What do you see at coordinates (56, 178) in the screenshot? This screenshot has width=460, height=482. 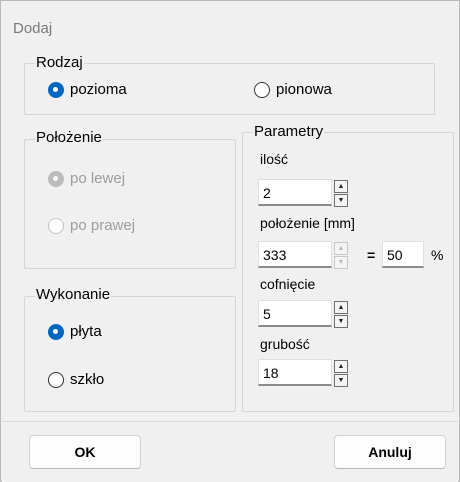 I see `radio-po-lewej-indicator` at bounding box center [56, 178].